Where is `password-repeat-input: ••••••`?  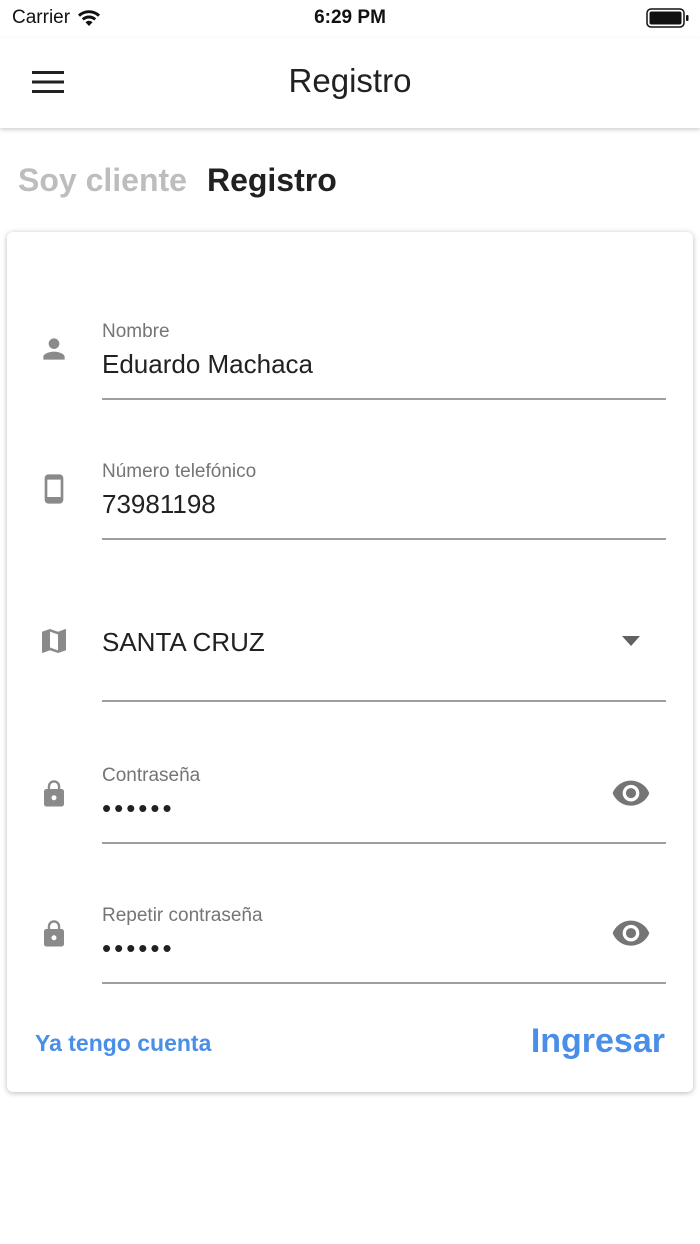 password-repeat-input: •••••• is located at coordinates (138, 948).